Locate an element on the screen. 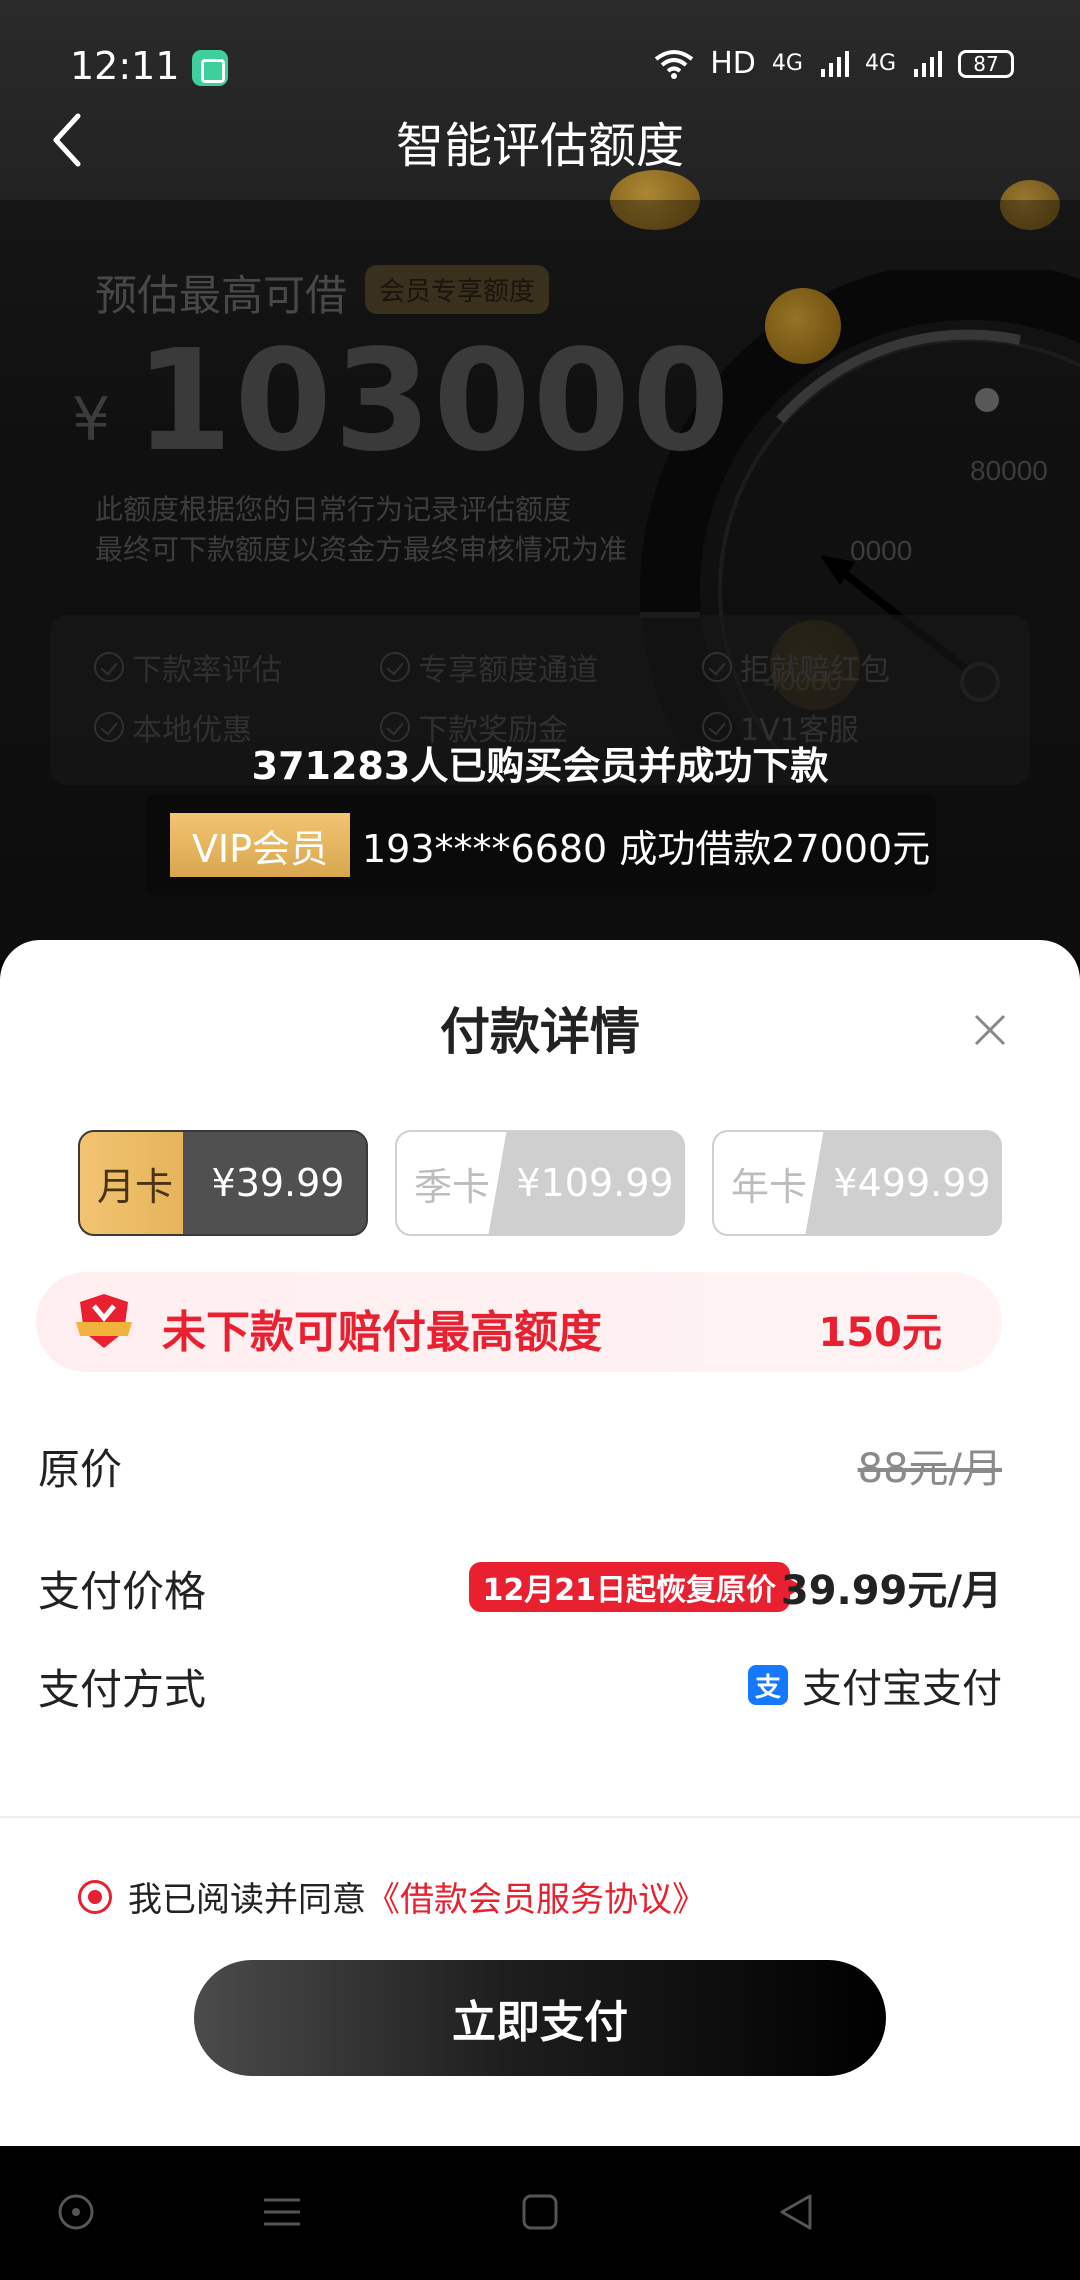 The width and height of the screenshot is (1080, 2280). status-icons: HD 4G 4G 87 is located at coordinates (834, 63).